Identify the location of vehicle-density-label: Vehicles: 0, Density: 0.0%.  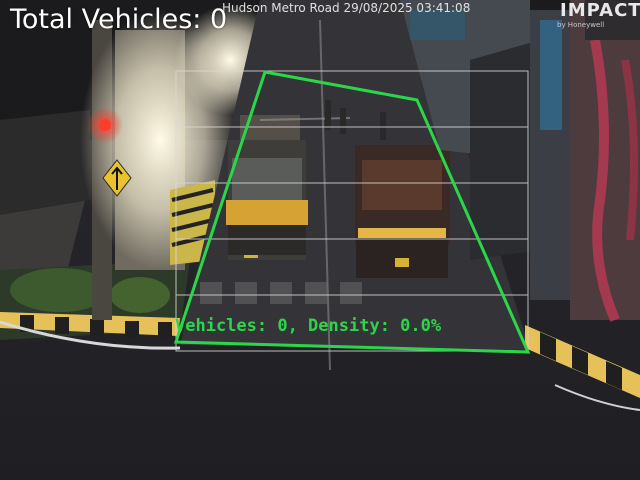
(308, 326).